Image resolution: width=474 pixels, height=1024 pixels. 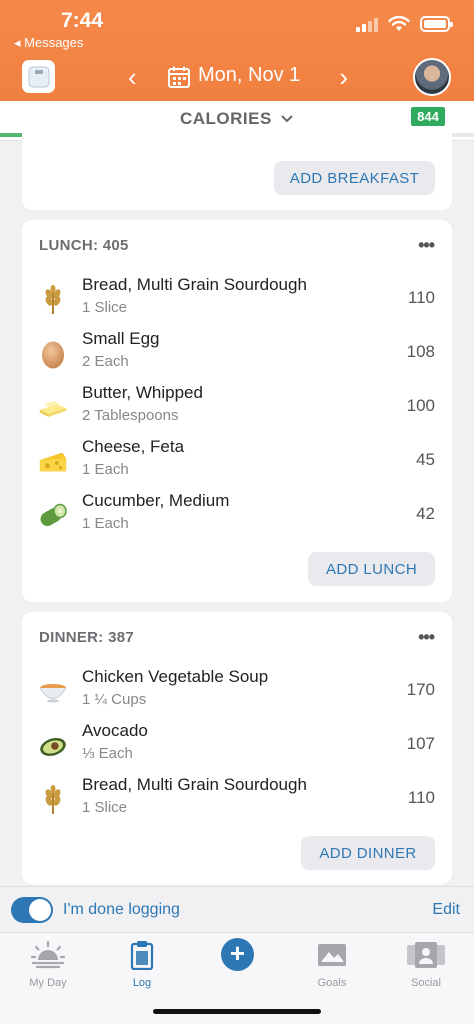 What do you see at coordinates (48, 983) in the screenshot?
I see `tab-label: My Day` at bounding box center [48, 983].